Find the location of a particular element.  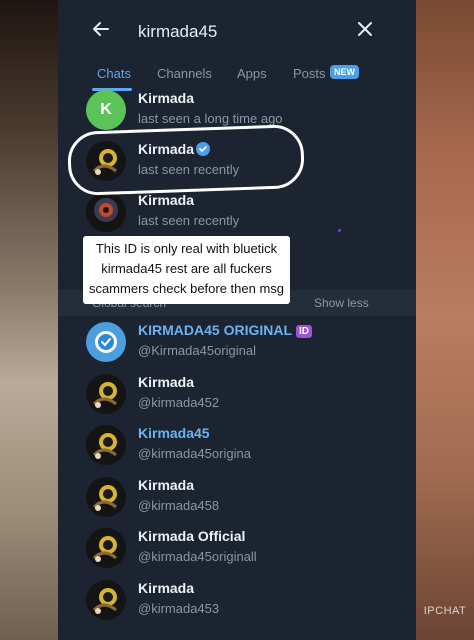

result-handle: @kirmada458 is located at coordinates (179, 505).